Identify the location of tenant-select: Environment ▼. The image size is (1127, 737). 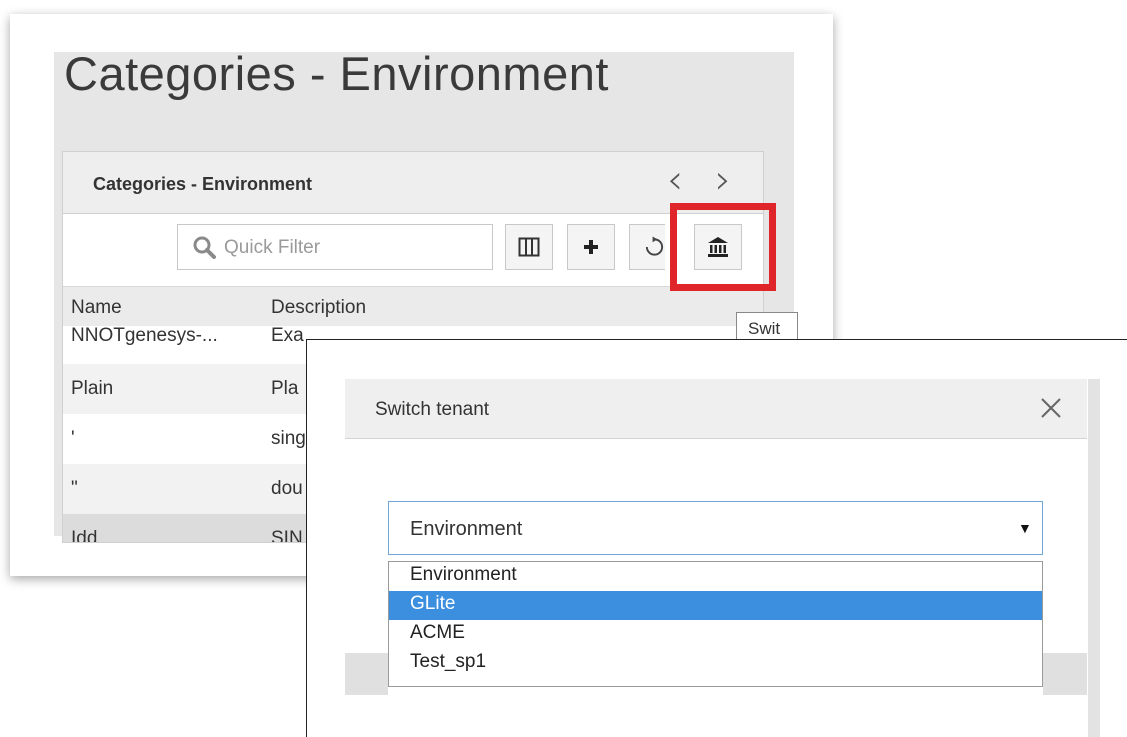
(715, 528).